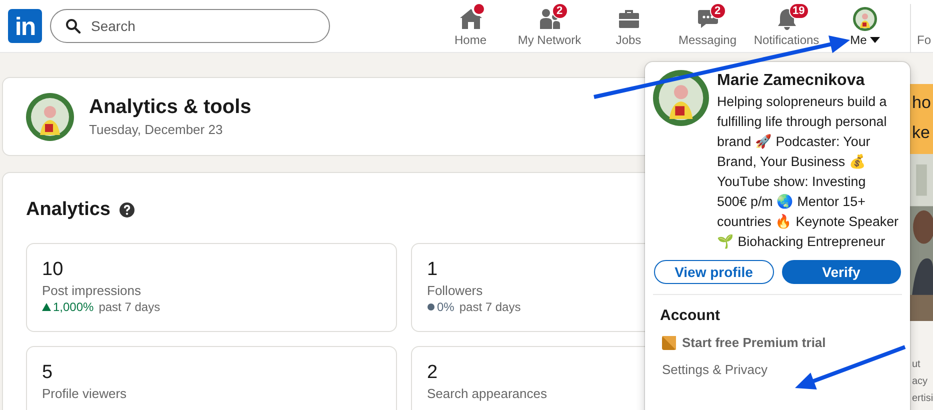  I want to click on menu-item: Start free Premium trial, so click(754, 343).